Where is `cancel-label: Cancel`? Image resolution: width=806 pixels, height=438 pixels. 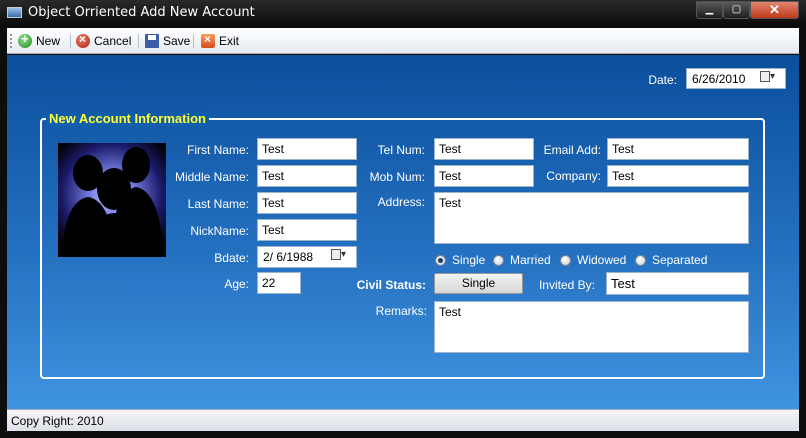
cancel-label: Cancel is located at coordinates (113, 41).